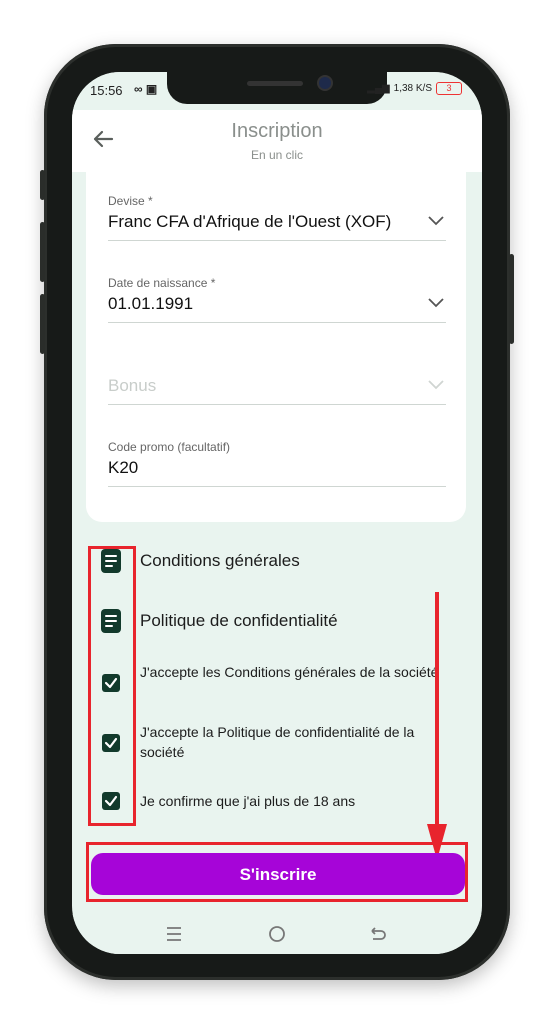  I want to click on promo-value: K20, so click(123, 467).